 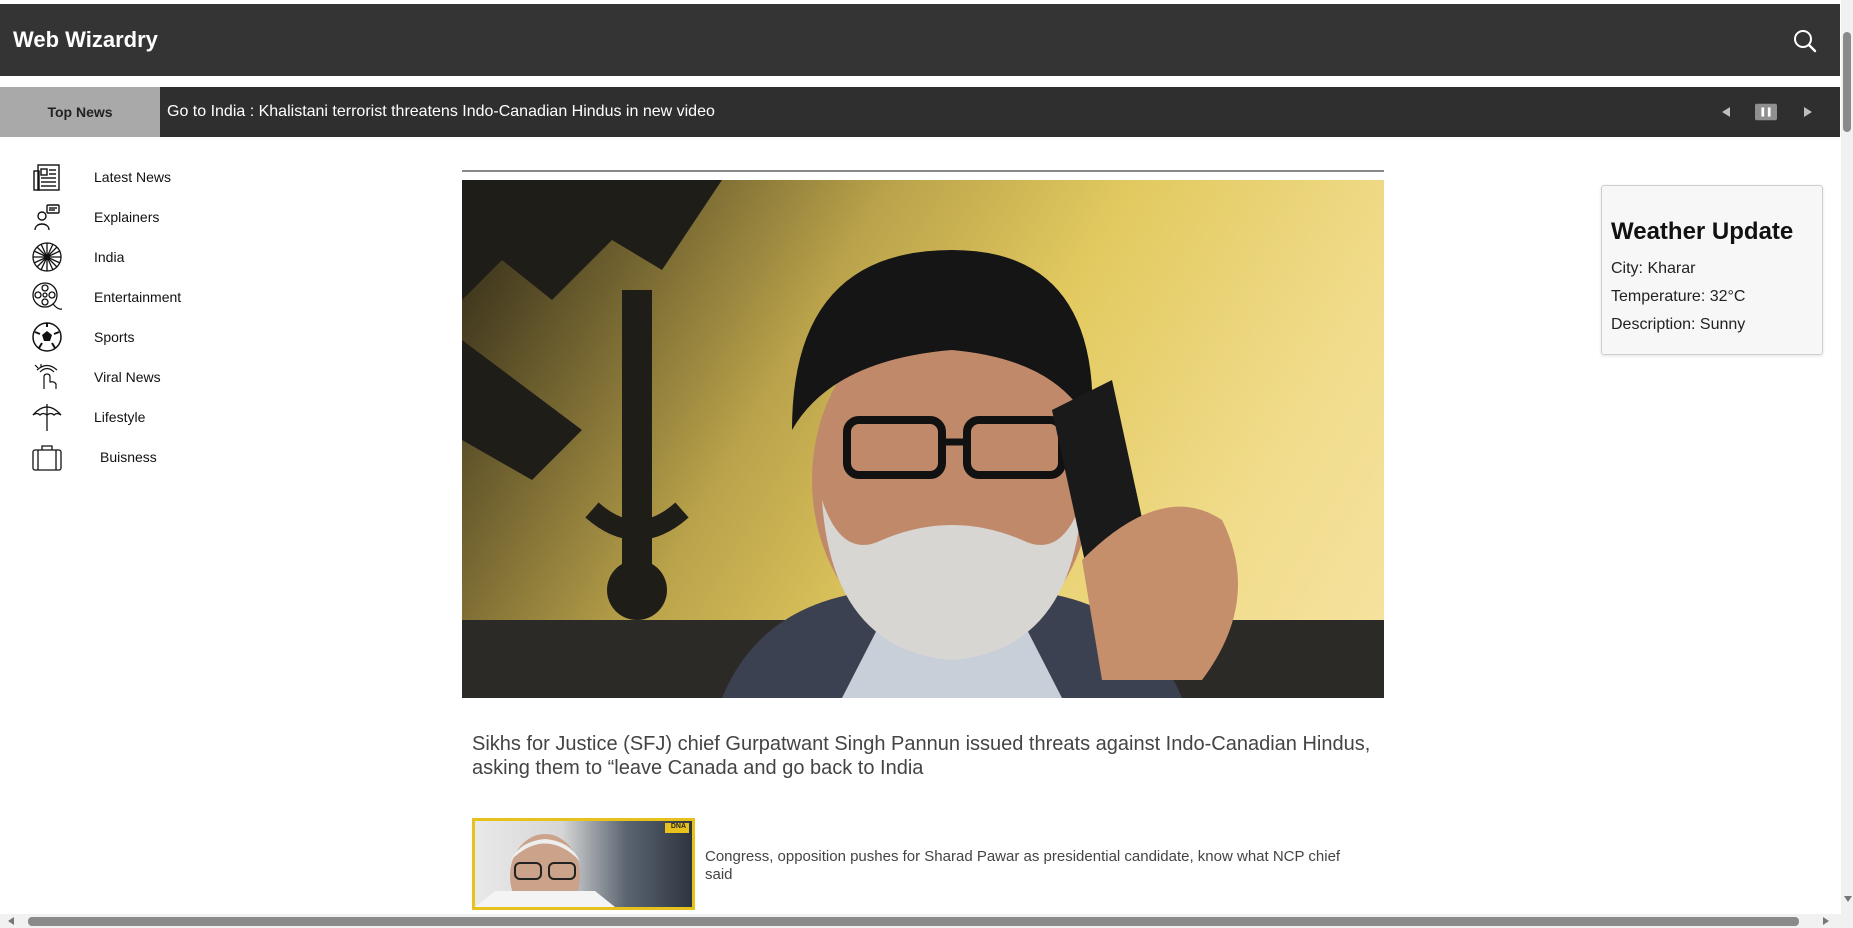 I want to click on newspaper-icon, so click(x=47, y=177).